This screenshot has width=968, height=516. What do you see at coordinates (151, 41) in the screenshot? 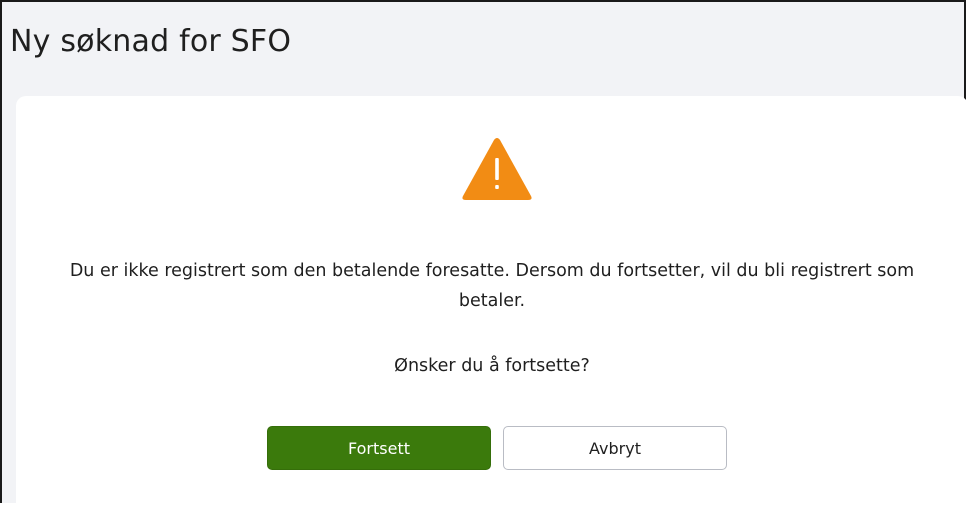
I see `page-title: Ny søknad for SFO` at bounding box center [151, 41].